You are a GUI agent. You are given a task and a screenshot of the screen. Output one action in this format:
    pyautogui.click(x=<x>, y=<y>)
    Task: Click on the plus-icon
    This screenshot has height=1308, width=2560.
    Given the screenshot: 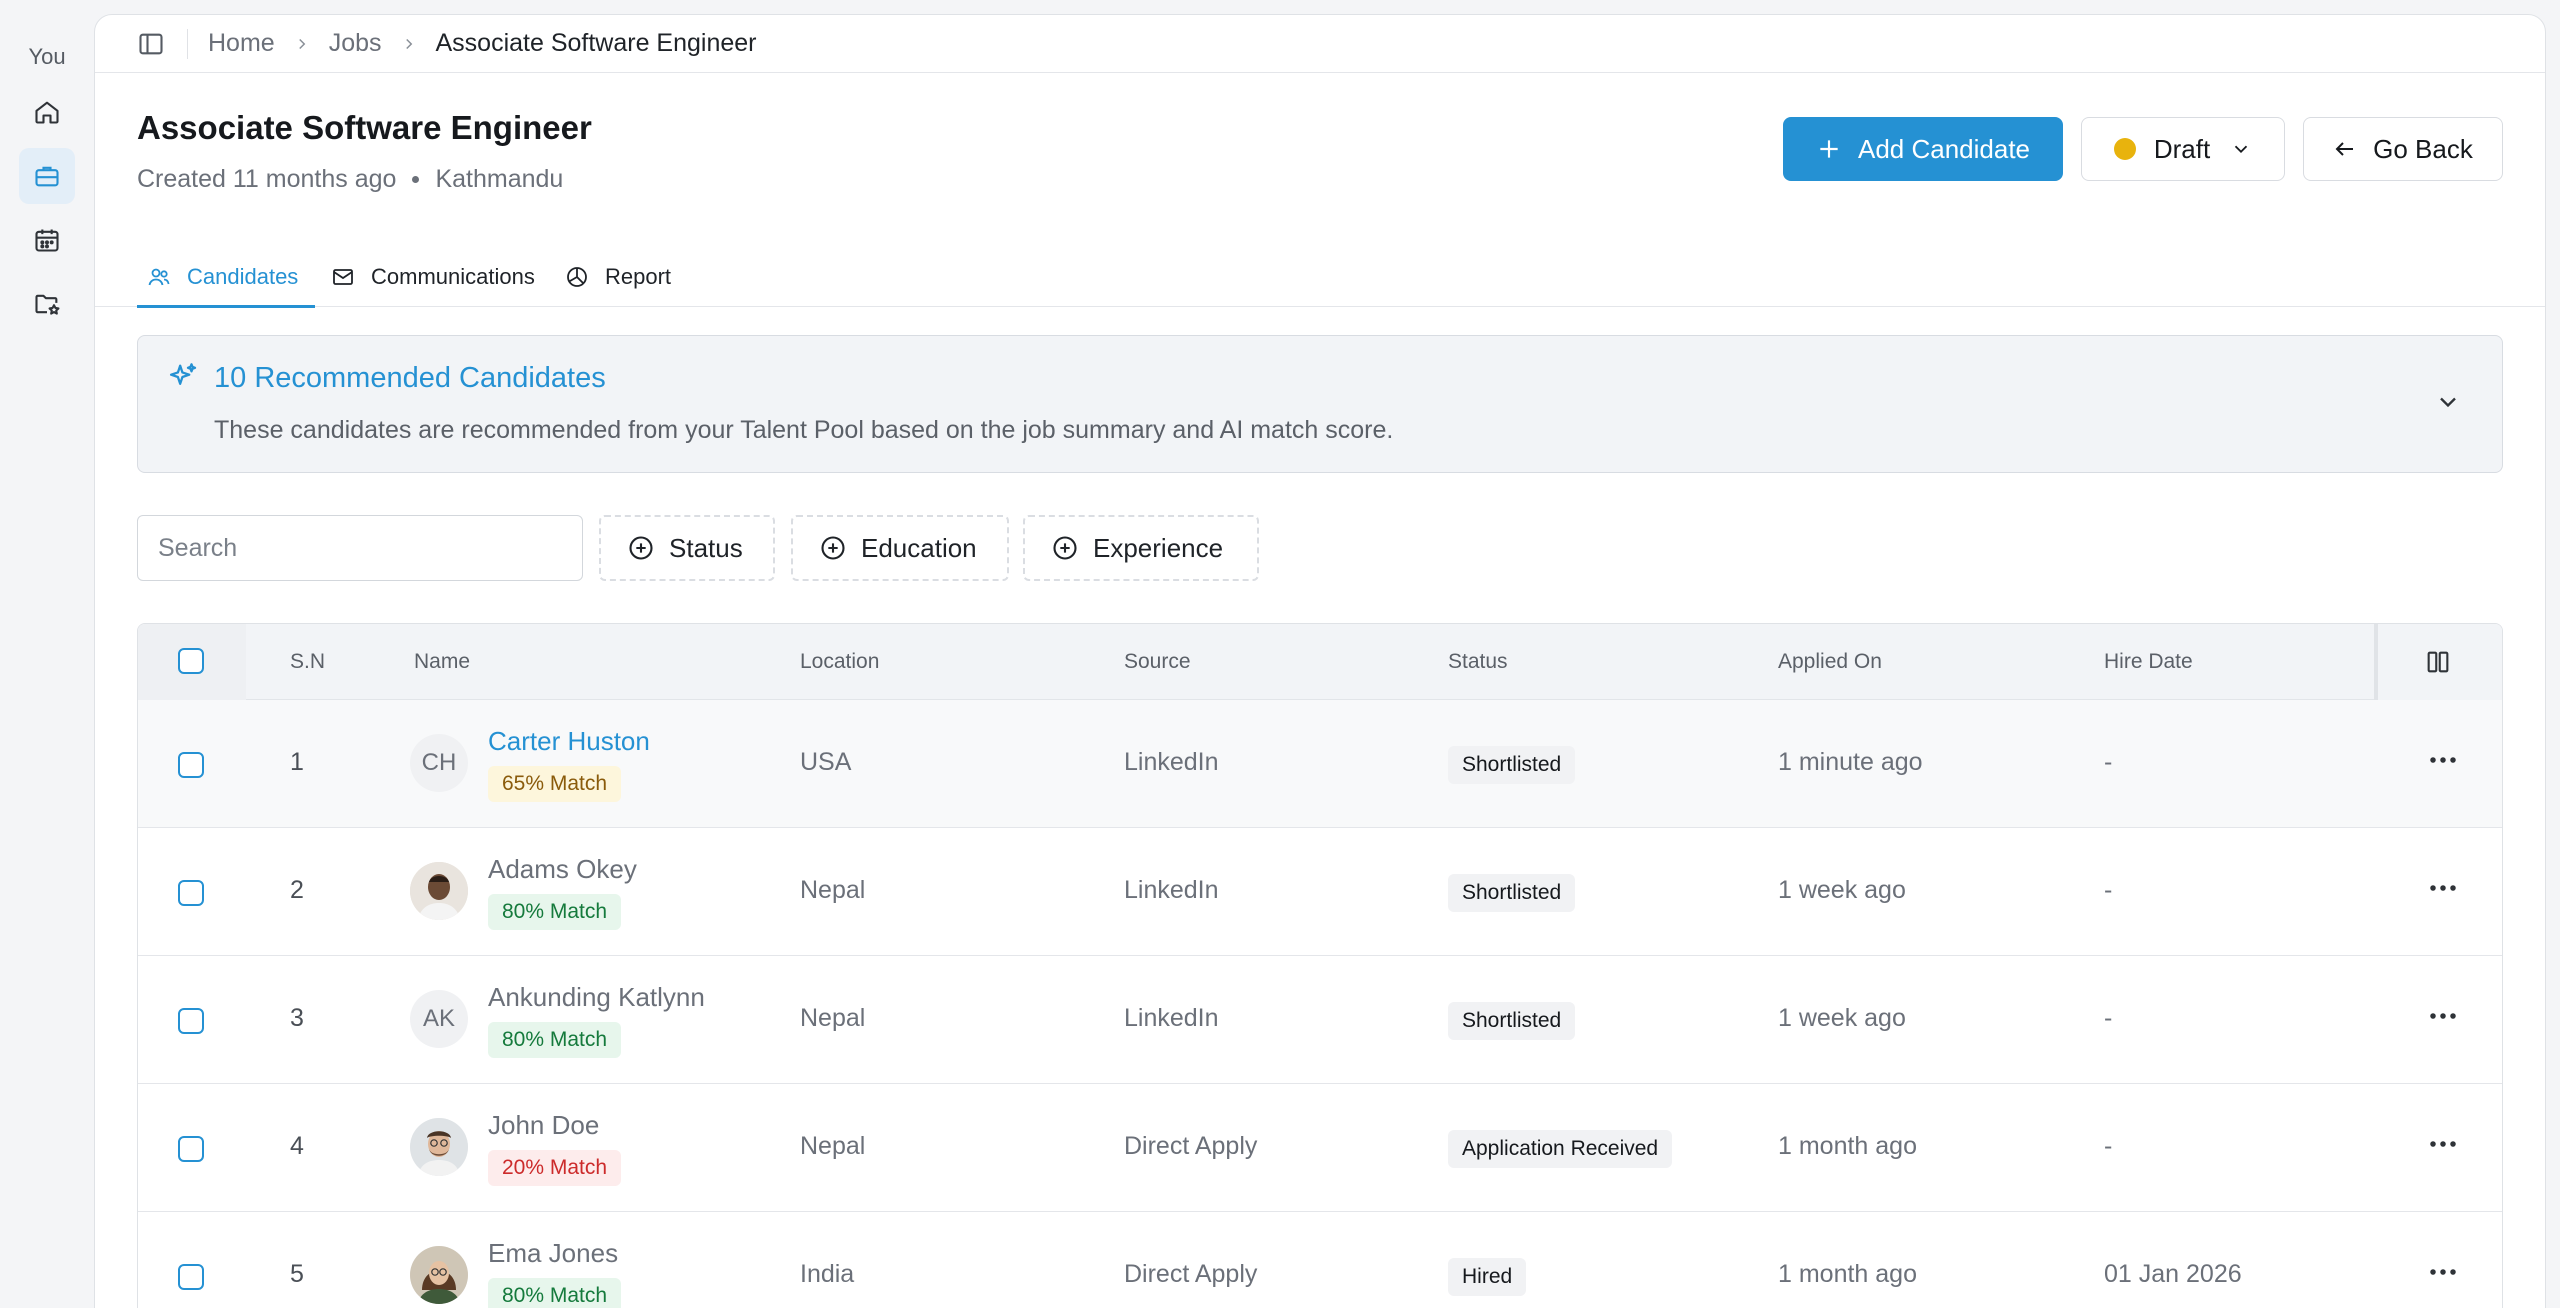 What is the action you would take?
    pyautogui.click(x=1829, y=149)
    